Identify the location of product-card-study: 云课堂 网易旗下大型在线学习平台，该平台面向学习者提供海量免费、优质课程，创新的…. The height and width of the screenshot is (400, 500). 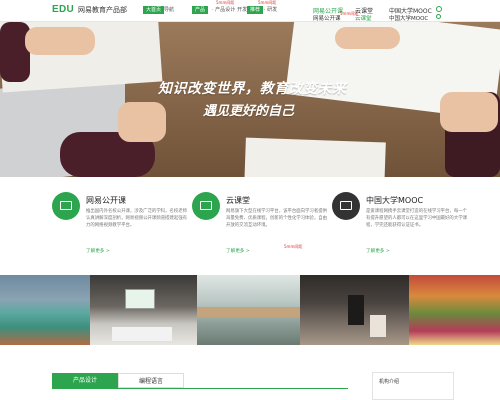
(262, 227).